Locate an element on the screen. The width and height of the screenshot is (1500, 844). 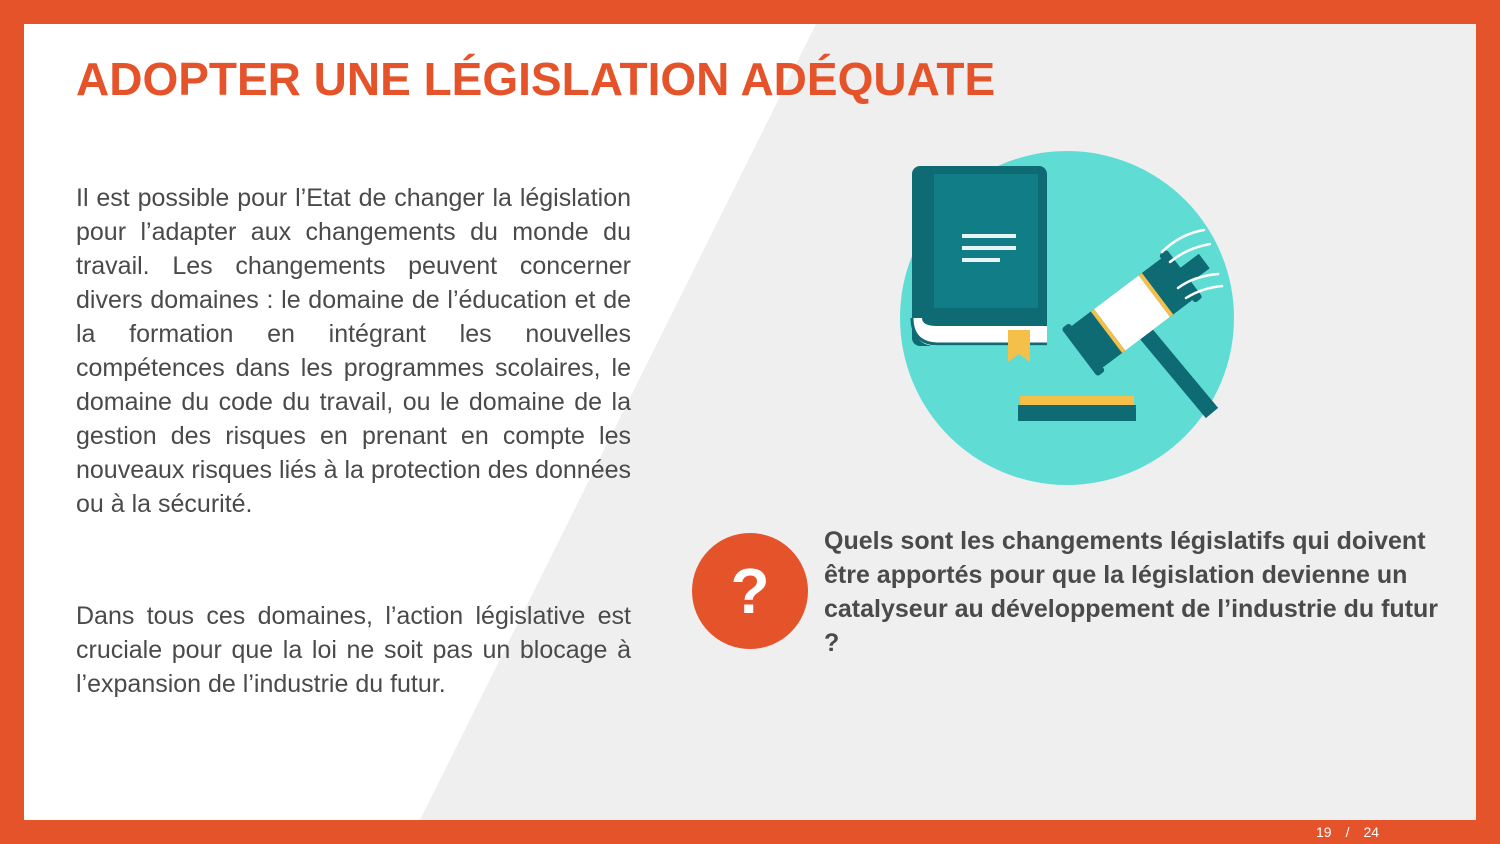
question-mark-icon: ? is located at coordinates (750, 591).